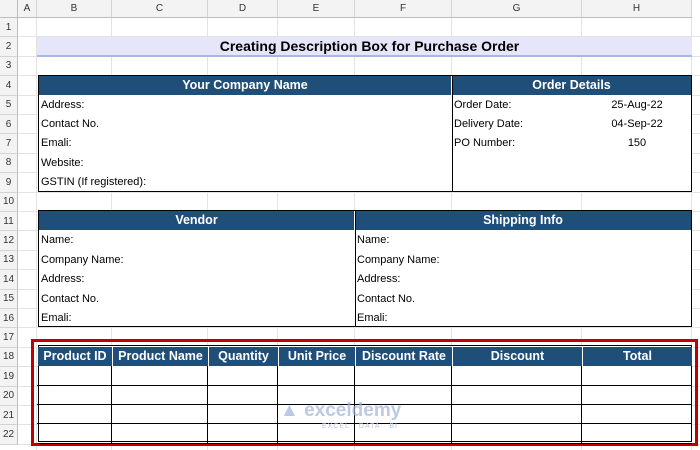 The width and height of the screenshot is (700, 450). Describe the element at coordinates (9, 125) in the screenshot. I see `row-header-6: 6` at that location.